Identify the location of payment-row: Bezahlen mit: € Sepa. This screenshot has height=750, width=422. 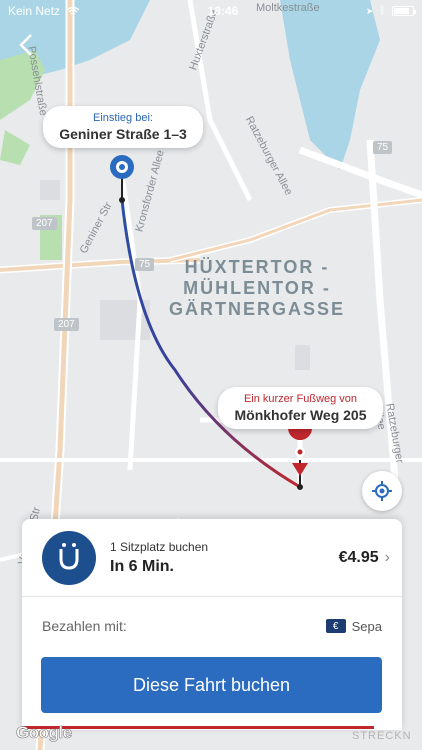
(212, 626).